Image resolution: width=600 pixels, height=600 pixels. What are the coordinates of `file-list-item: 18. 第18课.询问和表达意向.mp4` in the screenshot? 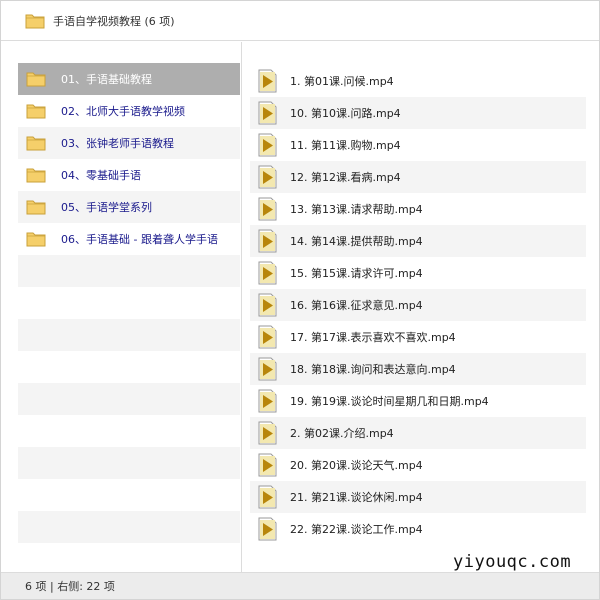 It's located at (418, 369).